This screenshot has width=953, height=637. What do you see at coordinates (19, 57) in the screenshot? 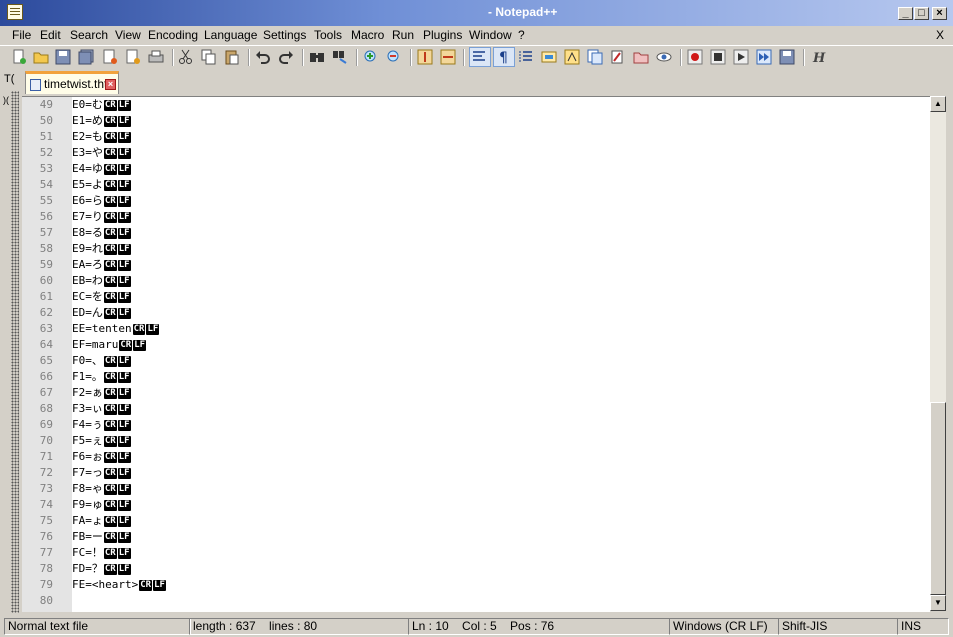
I see `new-file-icon` at bounding box center [19, 57].